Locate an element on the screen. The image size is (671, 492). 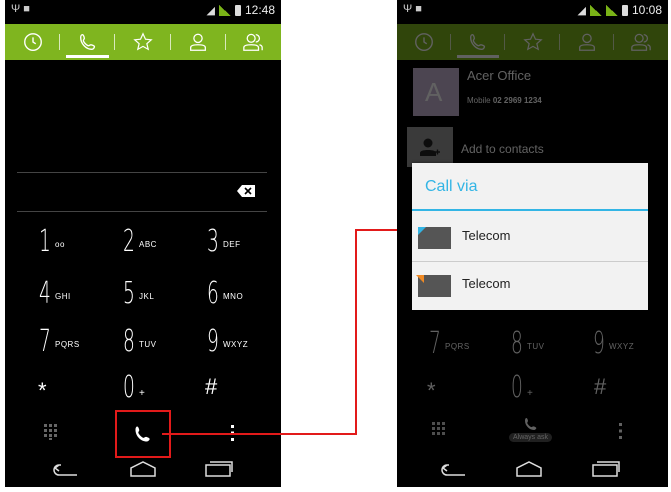
arrow-connector-horizontal is located at coordinates (259, 434).